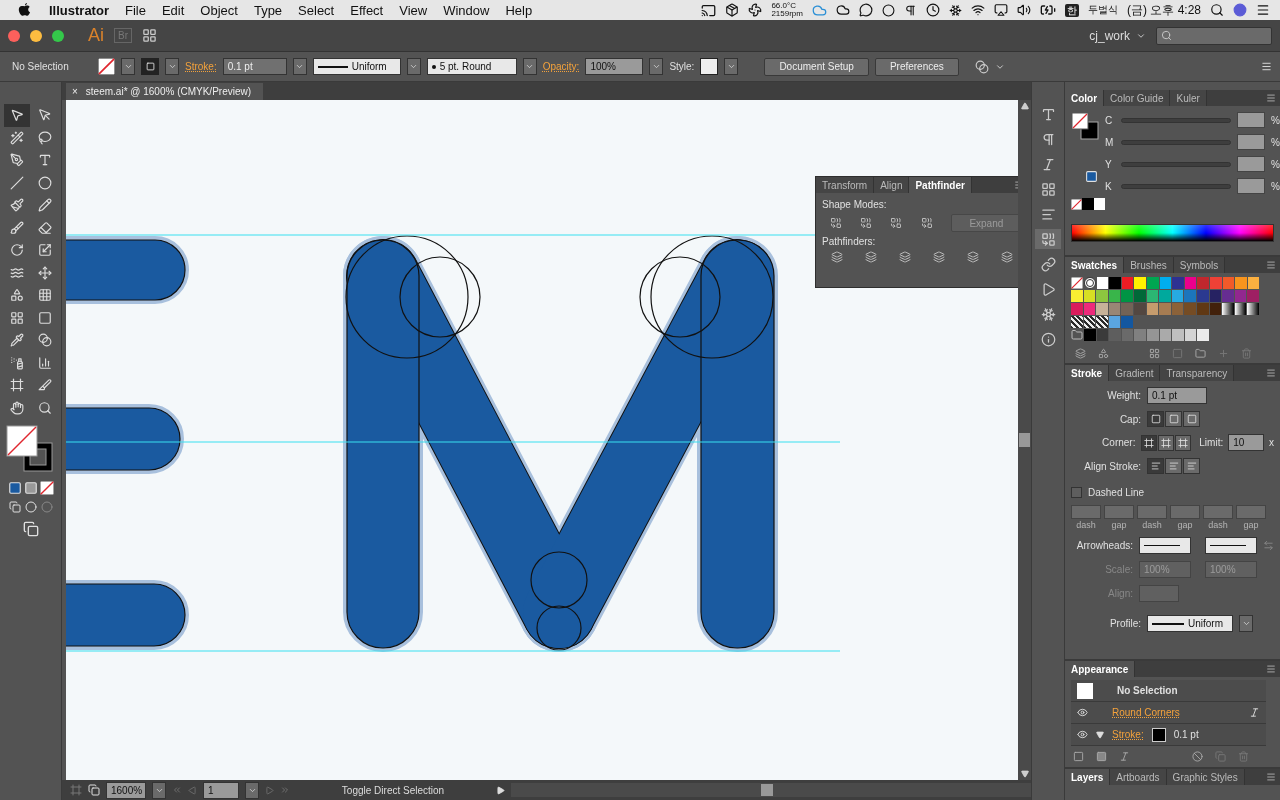 This screenshot has height=800, width=1280. Describe the element at coordinates (1110, 142) in the screenshot. I see `channel-label: M` at that location.